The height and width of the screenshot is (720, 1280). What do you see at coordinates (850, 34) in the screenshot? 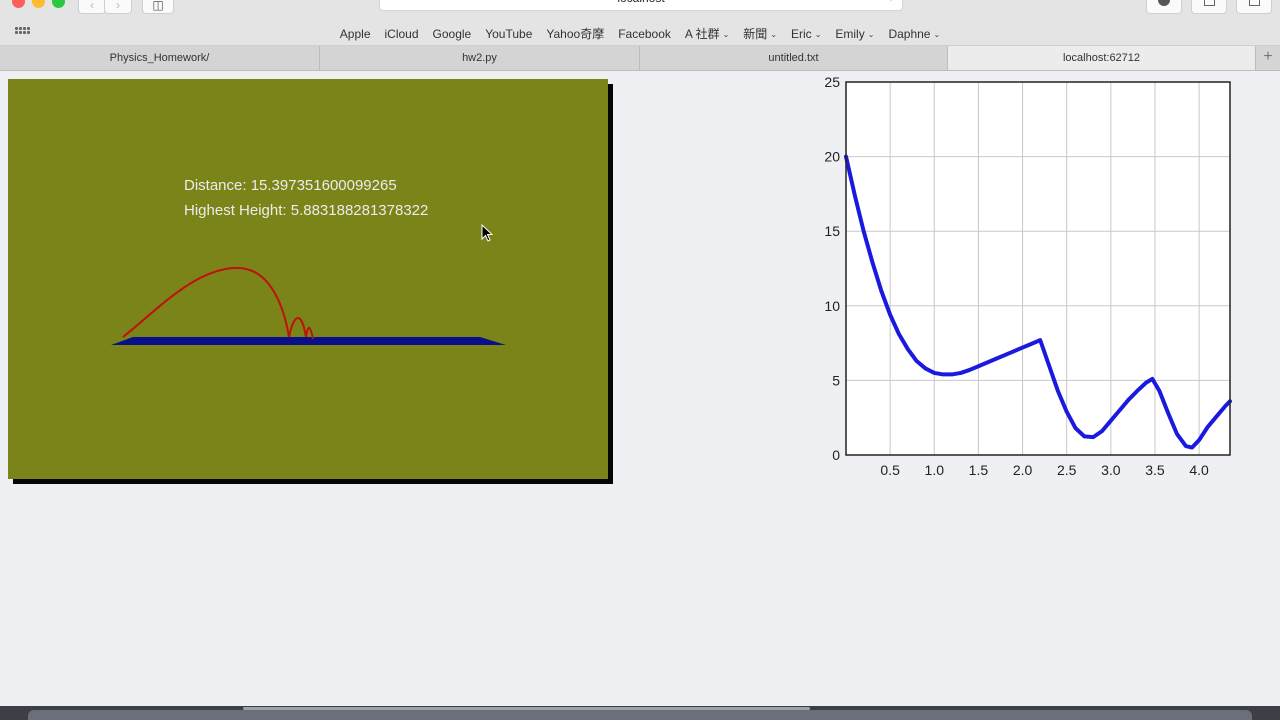
I see `favorite-label: Emily` at bounding box center [850, 34].